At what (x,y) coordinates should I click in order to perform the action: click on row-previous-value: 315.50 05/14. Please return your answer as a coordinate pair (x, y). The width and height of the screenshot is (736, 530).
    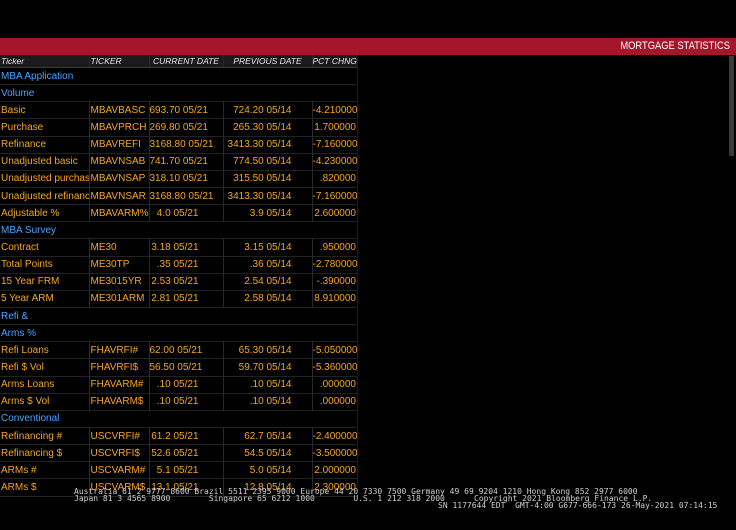
    Looking at the image, I should click on (267, 179).